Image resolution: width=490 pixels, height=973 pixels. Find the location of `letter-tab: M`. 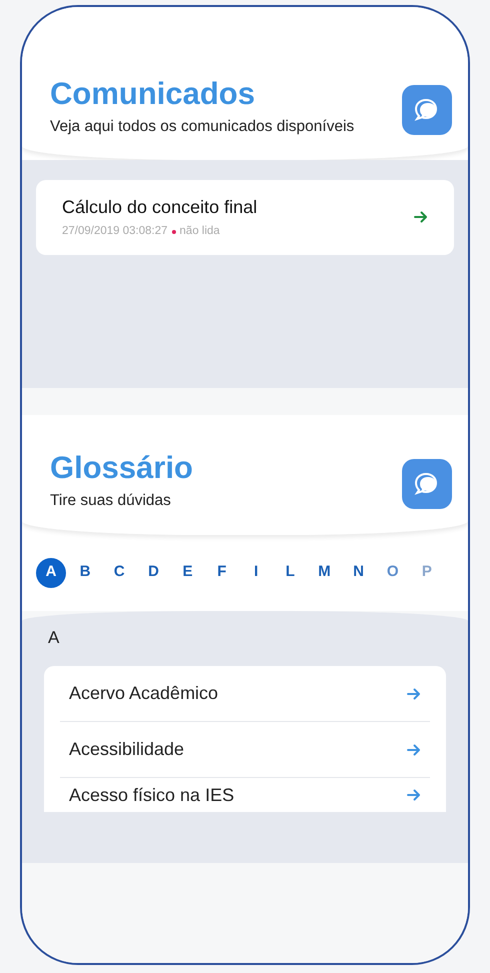

letter-tab: M is located at coordinates (324, 573).